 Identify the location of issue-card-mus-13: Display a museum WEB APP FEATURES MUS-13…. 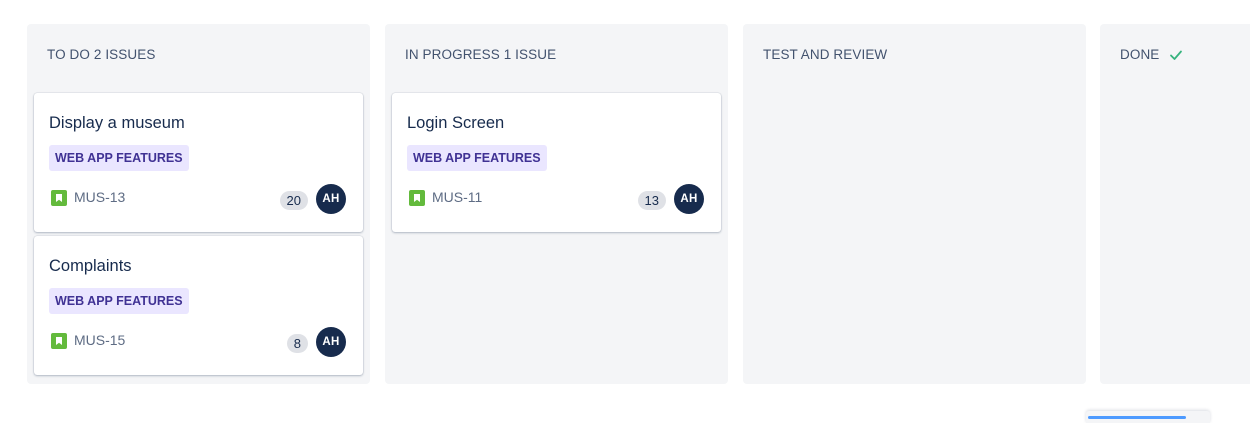
(198, 162).